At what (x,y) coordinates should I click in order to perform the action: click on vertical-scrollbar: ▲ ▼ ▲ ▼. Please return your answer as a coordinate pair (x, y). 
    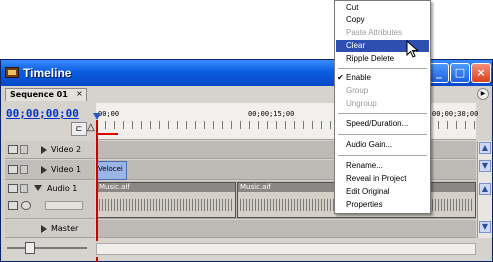
    Looking at the image, I should click on (484, 189).